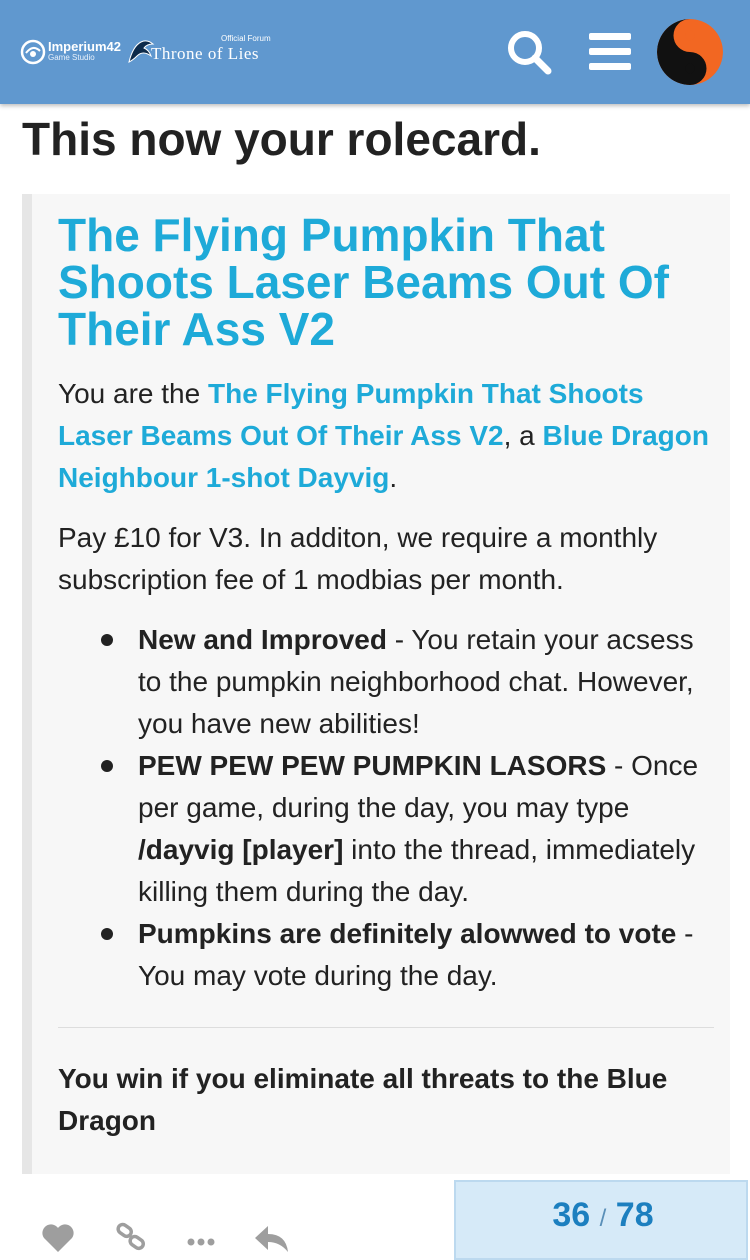  What do you see at coordinates (393, 477) in the screenshot?
I see `intro-suffix: .` at bounding box center [393, 477].